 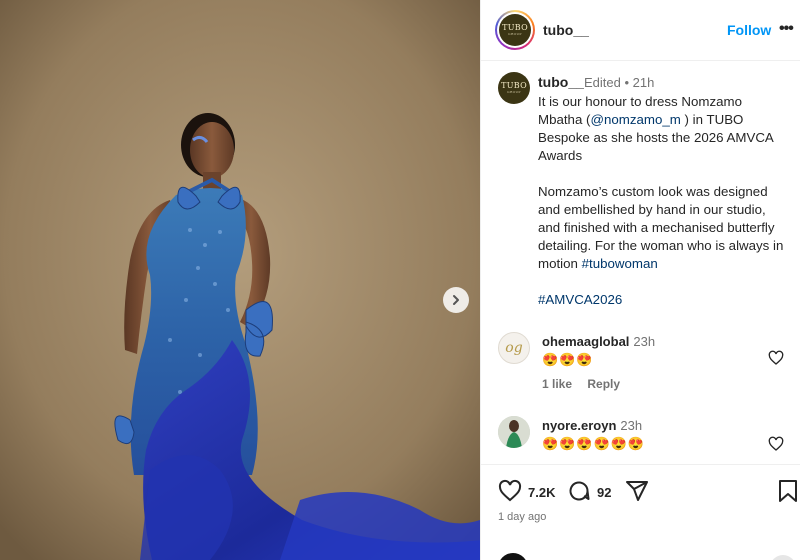 I want to click on comment-username: ohemaaglobal 23h, so click(x=598, y=341).